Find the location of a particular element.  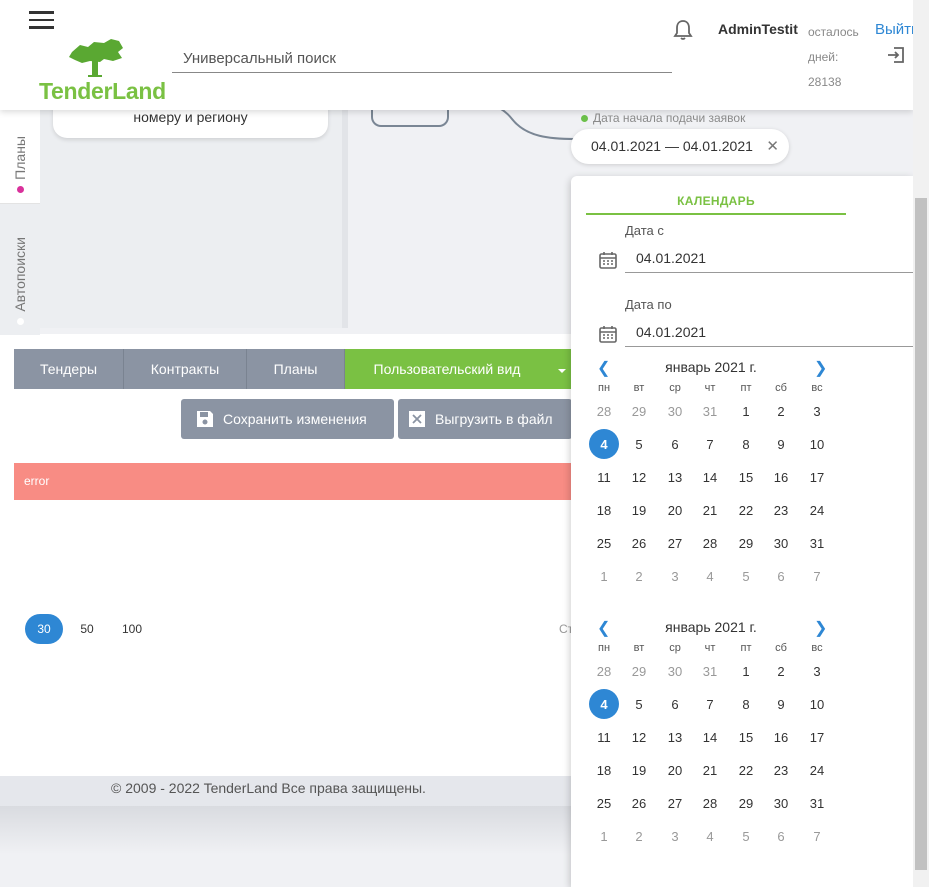

side-tab-plans: Планы is located at coordinates (20, 157).